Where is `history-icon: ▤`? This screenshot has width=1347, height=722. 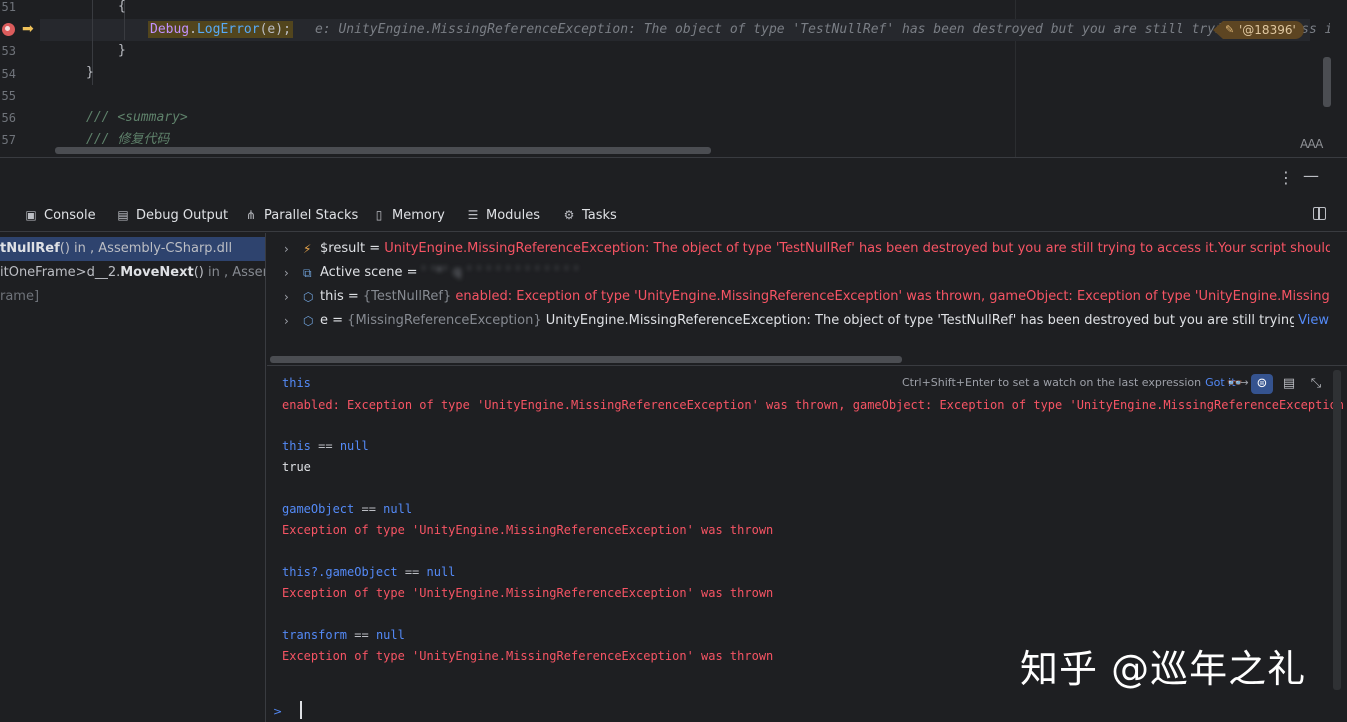 history-icon: ▤ is located at coordinates (1289, 384).